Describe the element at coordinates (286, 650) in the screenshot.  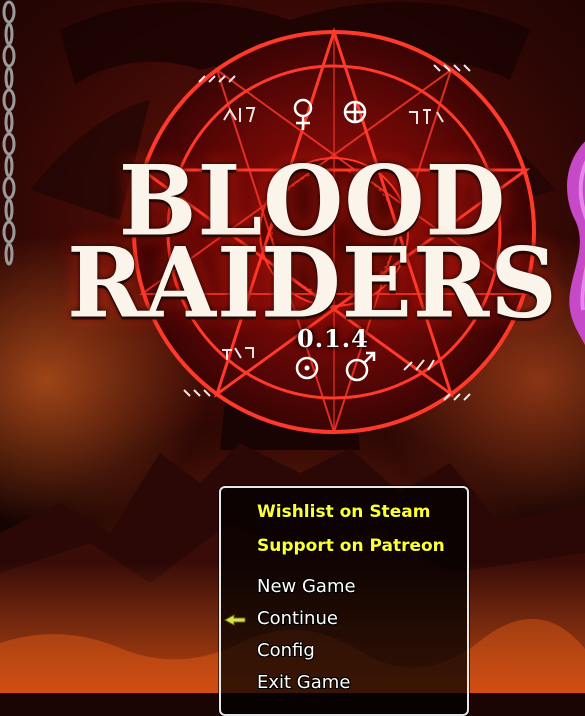
I see `menu-item-config: Config` at that location.